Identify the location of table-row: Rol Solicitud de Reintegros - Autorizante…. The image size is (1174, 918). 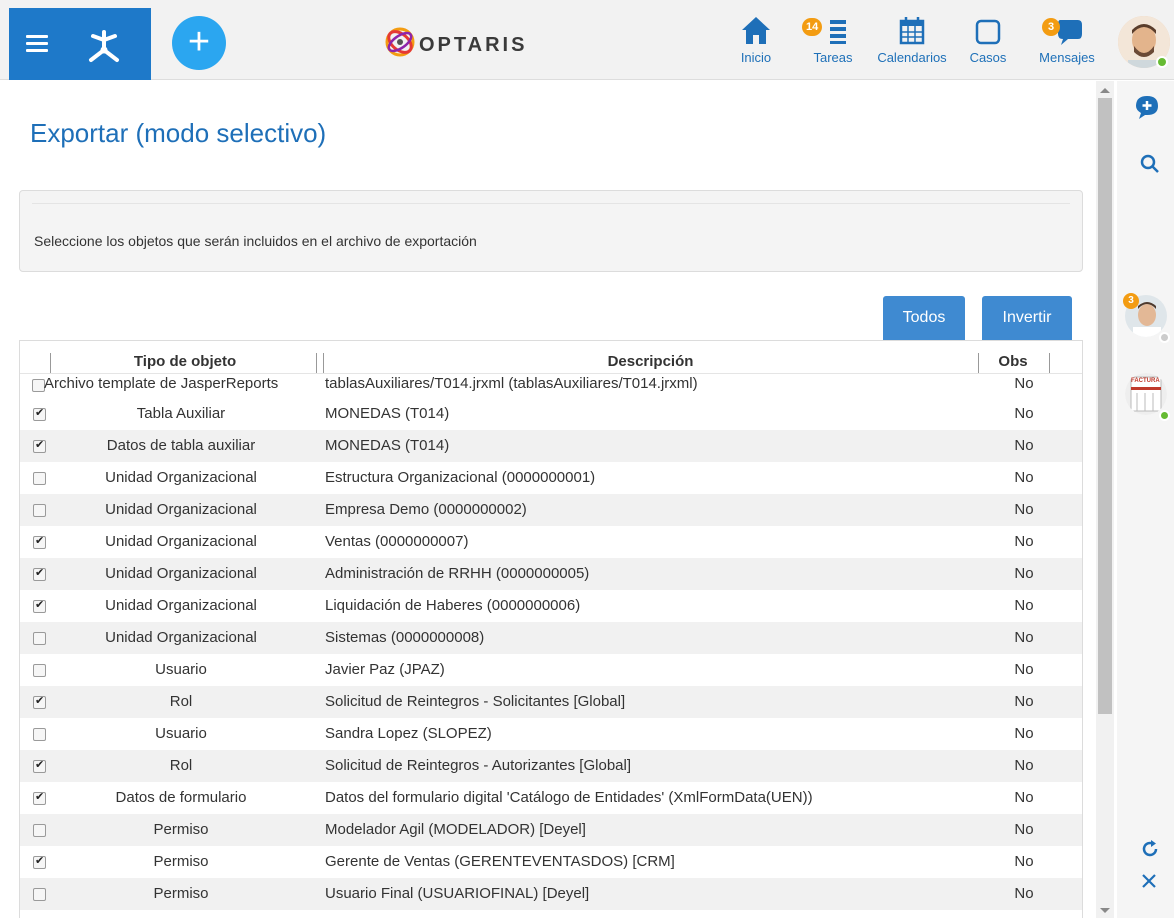
(551, 766).